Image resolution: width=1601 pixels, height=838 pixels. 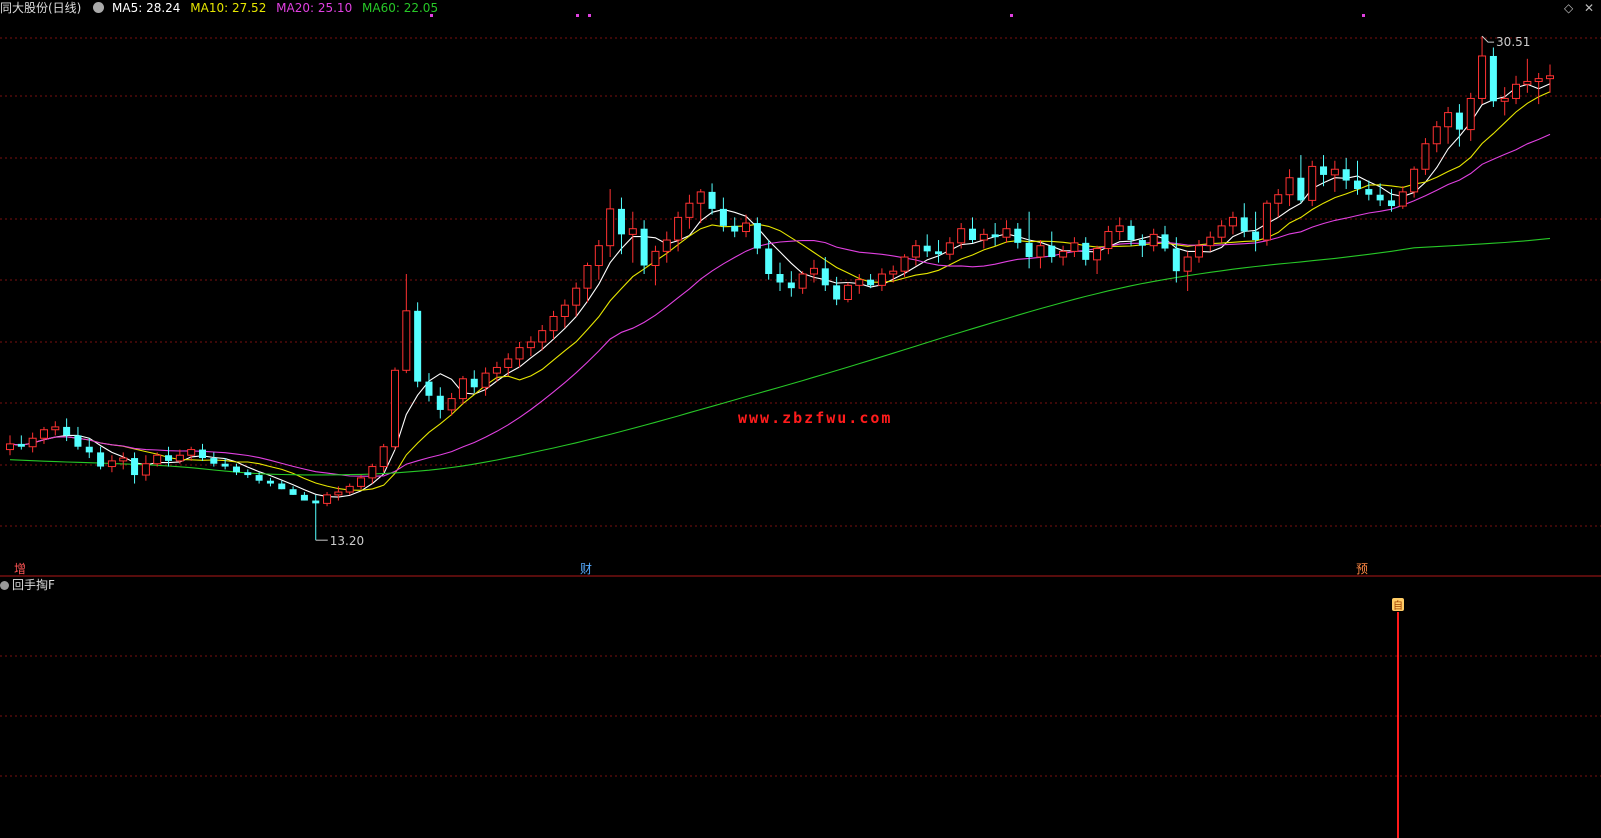 I want to click on event-tag-cai: 财, so click(x=586, y=569).